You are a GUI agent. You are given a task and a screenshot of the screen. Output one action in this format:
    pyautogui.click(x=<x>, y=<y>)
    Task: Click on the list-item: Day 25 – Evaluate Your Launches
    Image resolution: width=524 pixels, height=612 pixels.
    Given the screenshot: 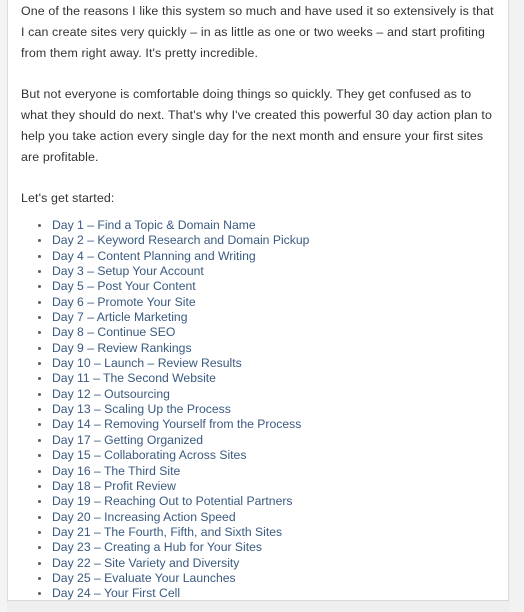 What is the action you would take?
    pyautogui.click(x=264, y=578)
    